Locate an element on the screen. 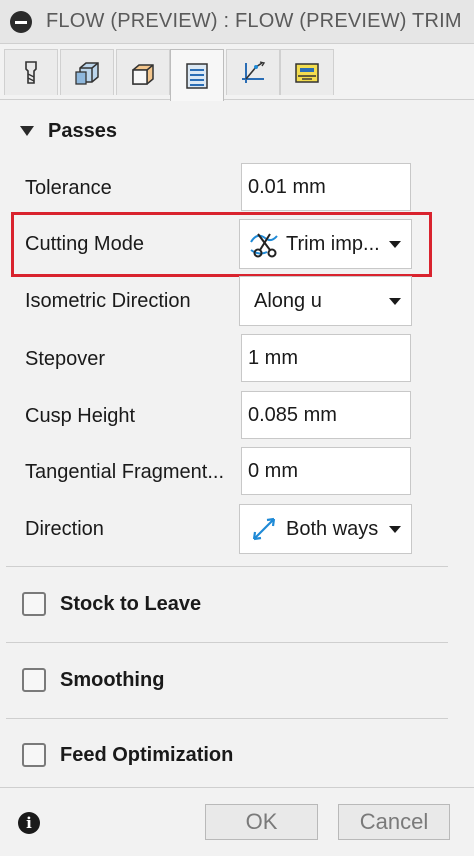 The width and height of the screenshot is (474, 856). stock-to-leave-checkbox is located at coordinates (34, 604).